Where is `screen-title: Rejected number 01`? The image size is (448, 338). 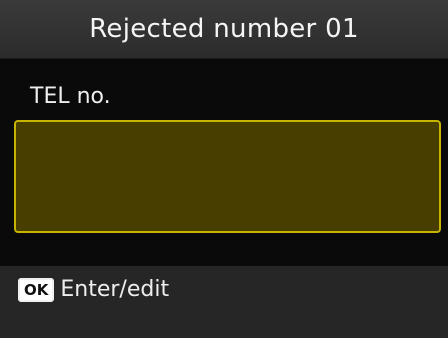
screen-title: Rejected number 01 is located at coordinates (224, 29).